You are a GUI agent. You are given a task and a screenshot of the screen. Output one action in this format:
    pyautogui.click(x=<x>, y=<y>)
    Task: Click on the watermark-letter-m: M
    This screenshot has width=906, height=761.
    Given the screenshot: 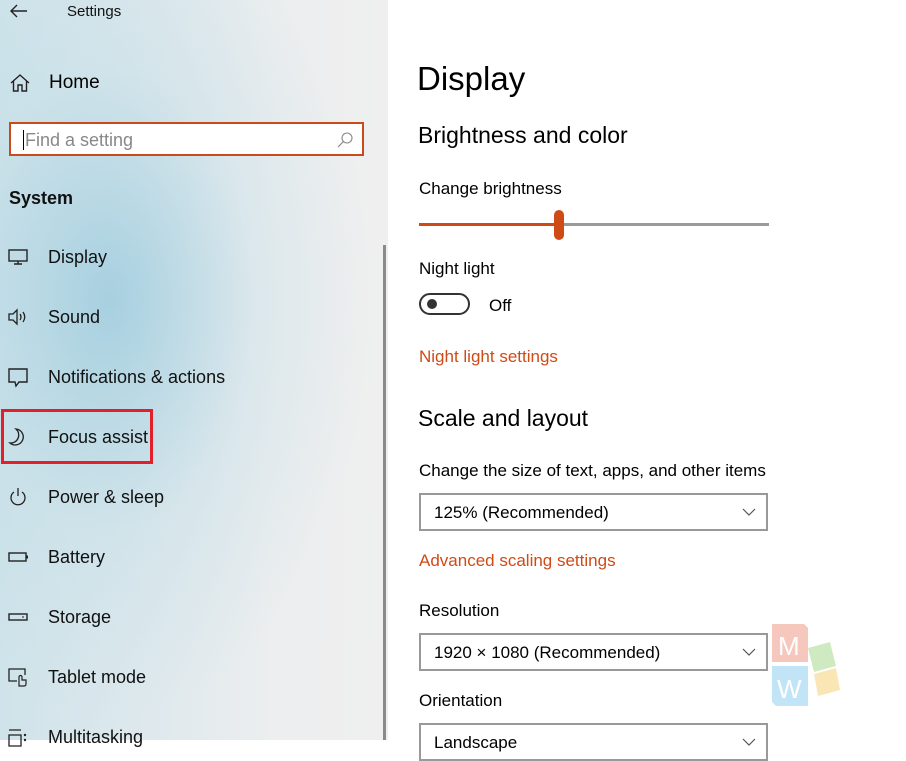 What is the action you would take?
    pyautogui.click(x=789, y=646)
    